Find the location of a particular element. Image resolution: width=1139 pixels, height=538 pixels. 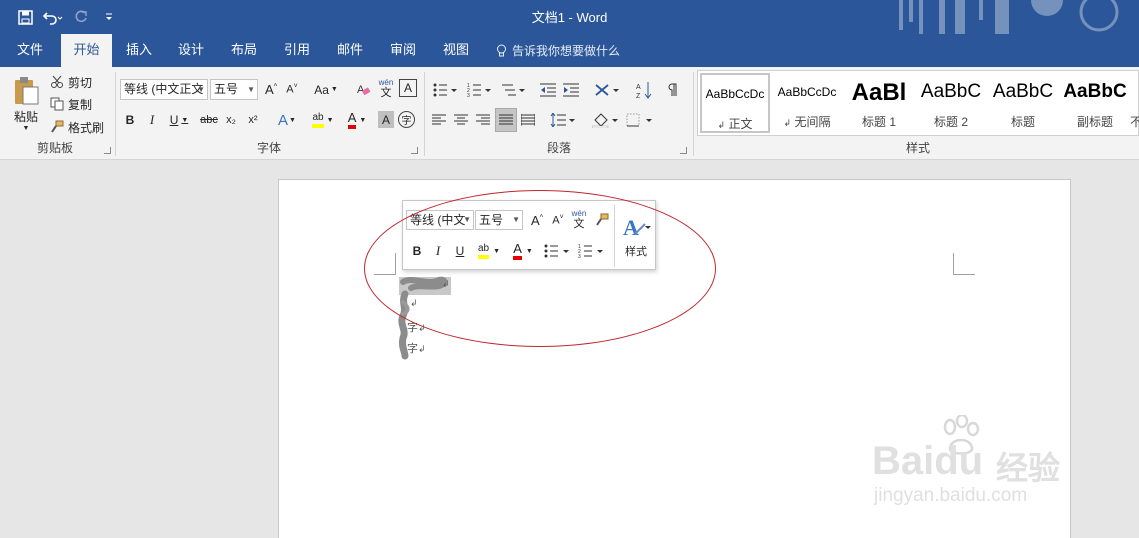

paste-label: 粘贴 is located at coordinates (25, 117).